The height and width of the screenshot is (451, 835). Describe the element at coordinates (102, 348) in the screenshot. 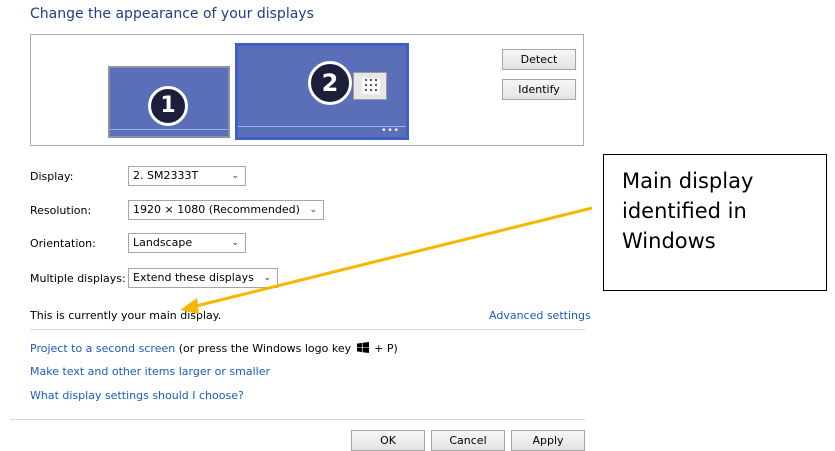

I see `project-second-screen-link: Project to a second screen` at that location.